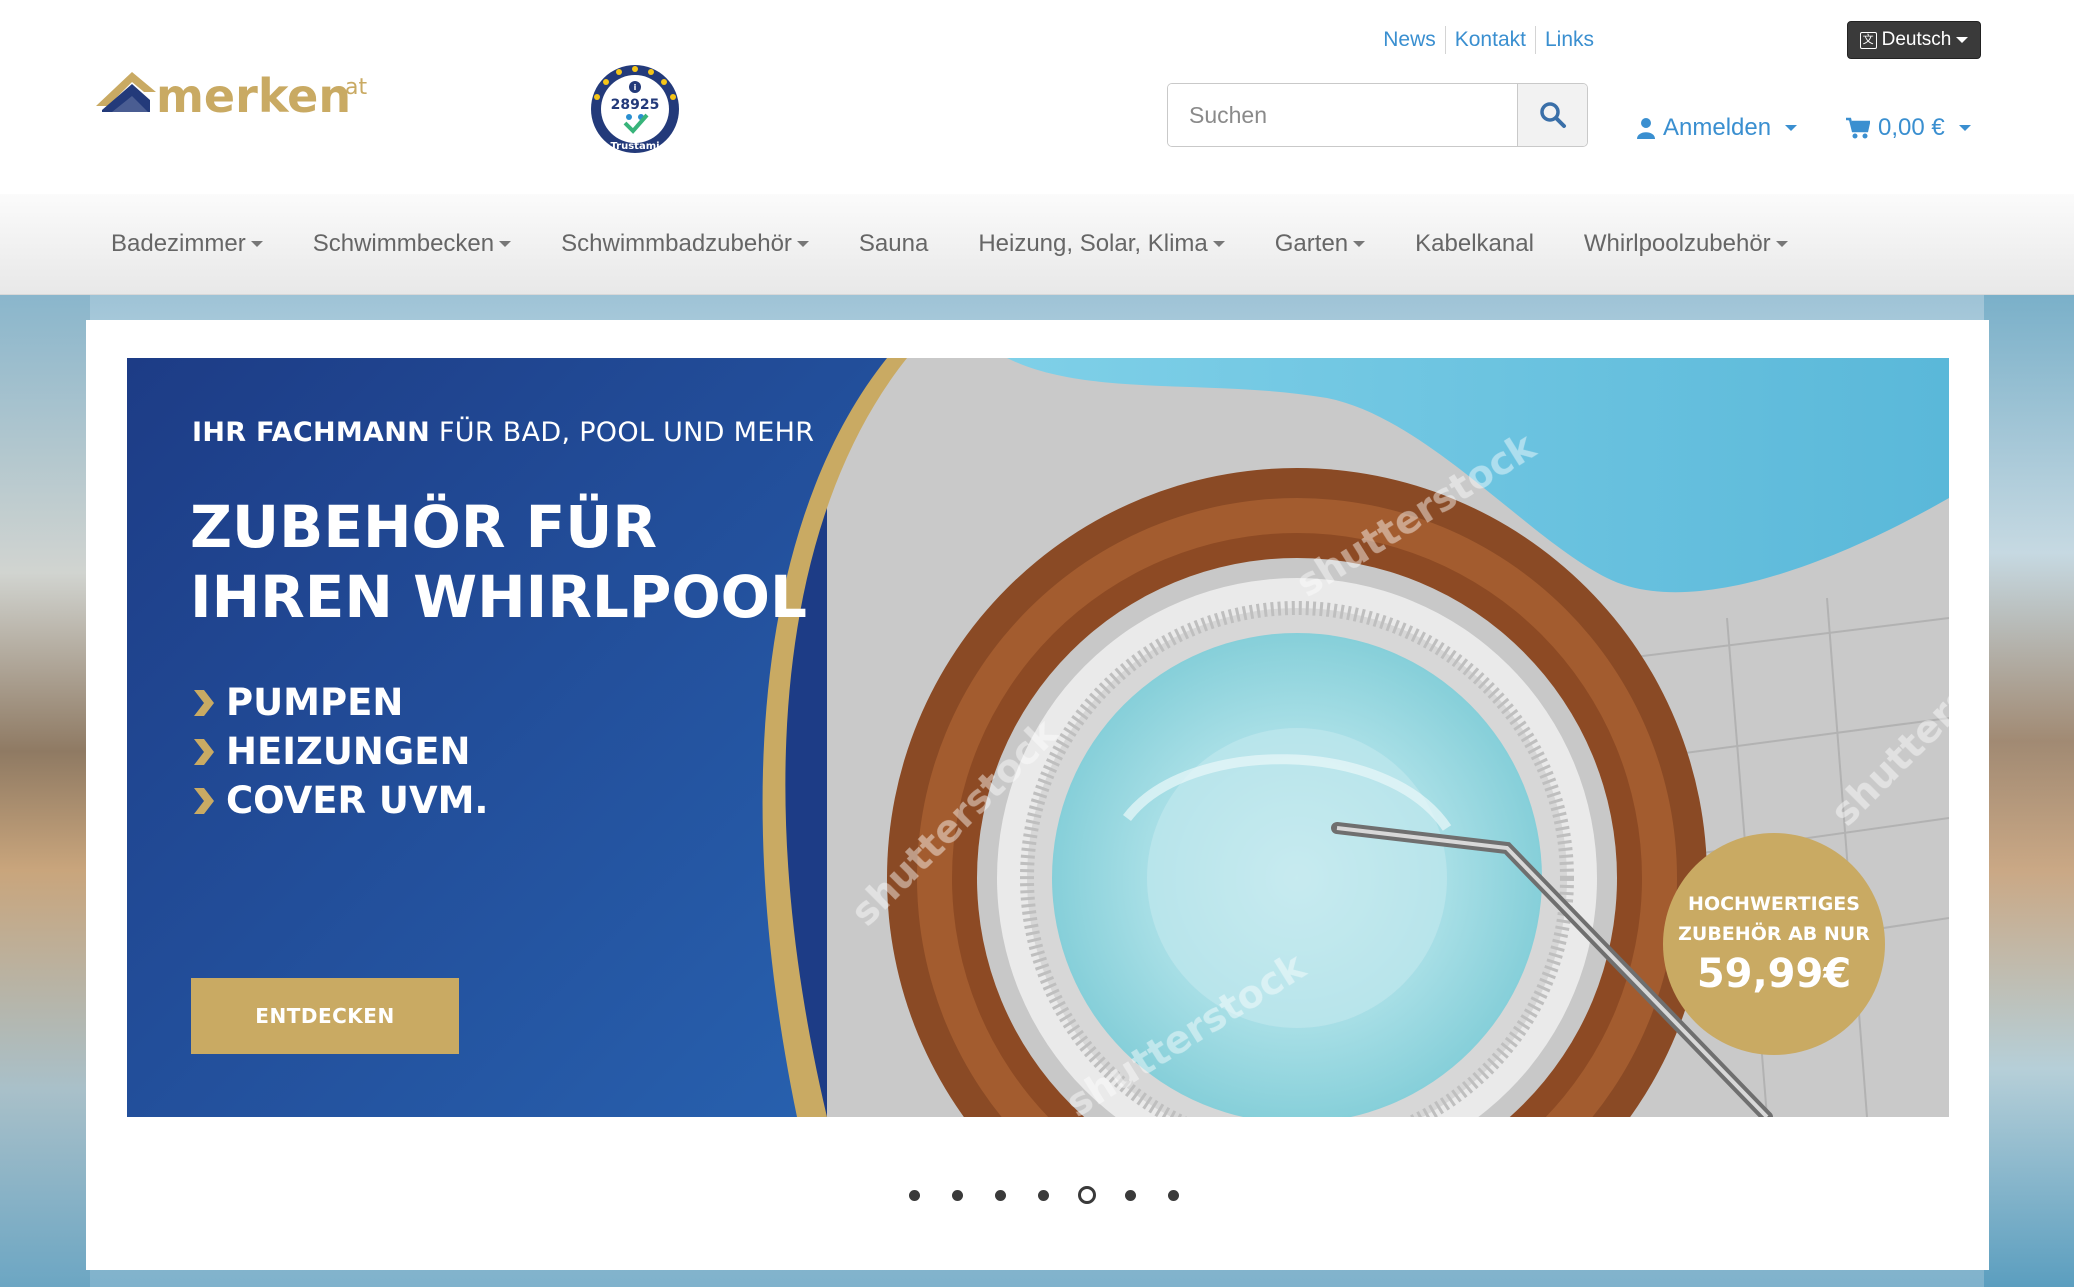 The height and width of the screenshot is (1287, 2074). I want to click on entdecken-button: ENTDECKEN, so click(325, 1016).